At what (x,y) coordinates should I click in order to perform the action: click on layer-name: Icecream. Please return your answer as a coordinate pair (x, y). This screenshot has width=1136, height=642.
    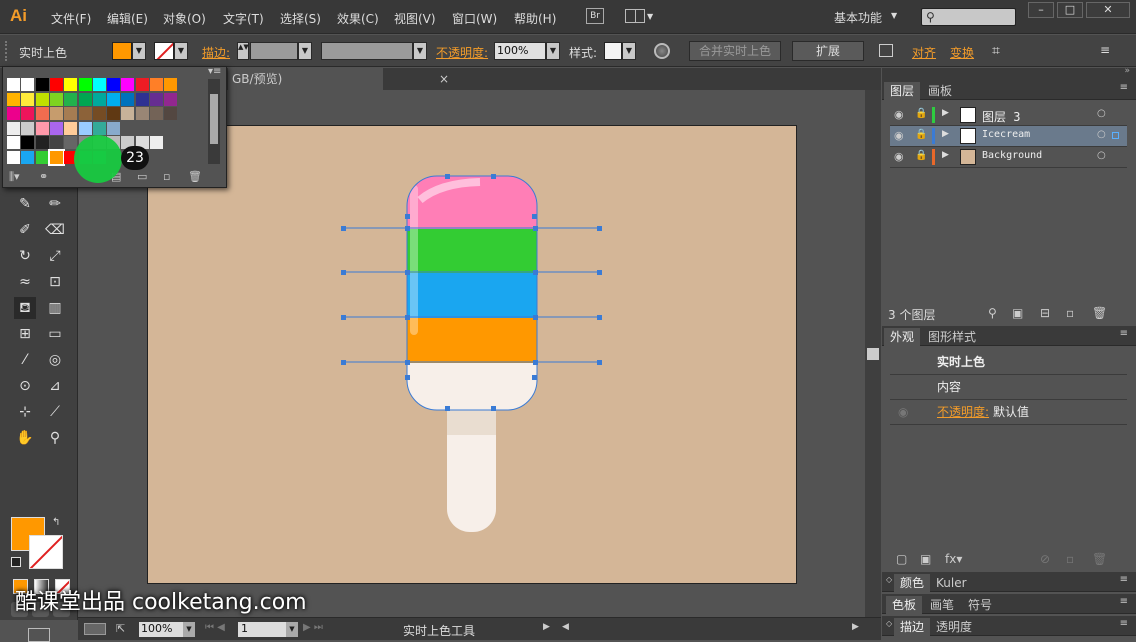
    Looking at the image, I should click on (1006, 134).